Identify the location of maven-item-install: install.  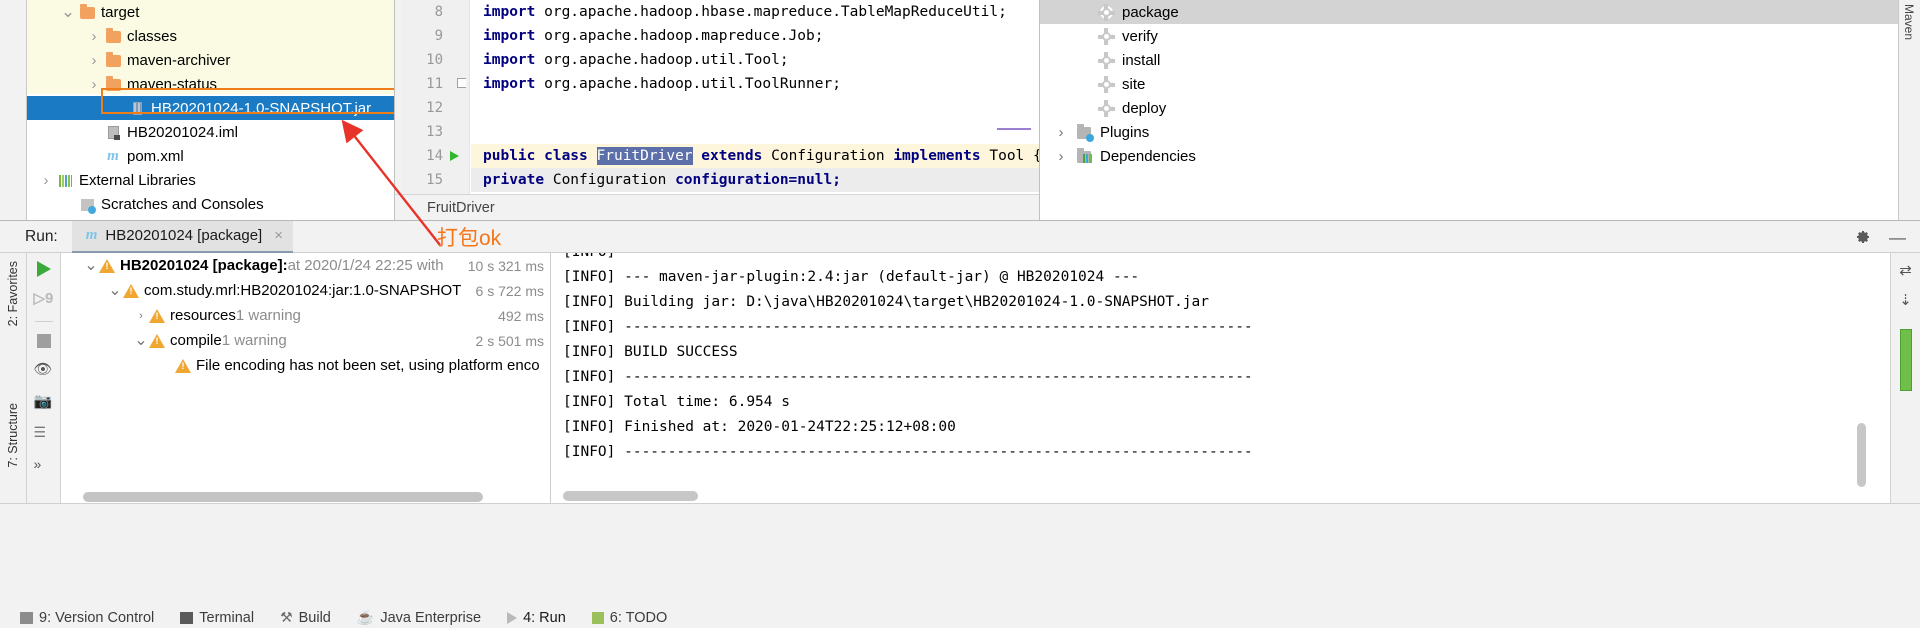
(1480, 60).